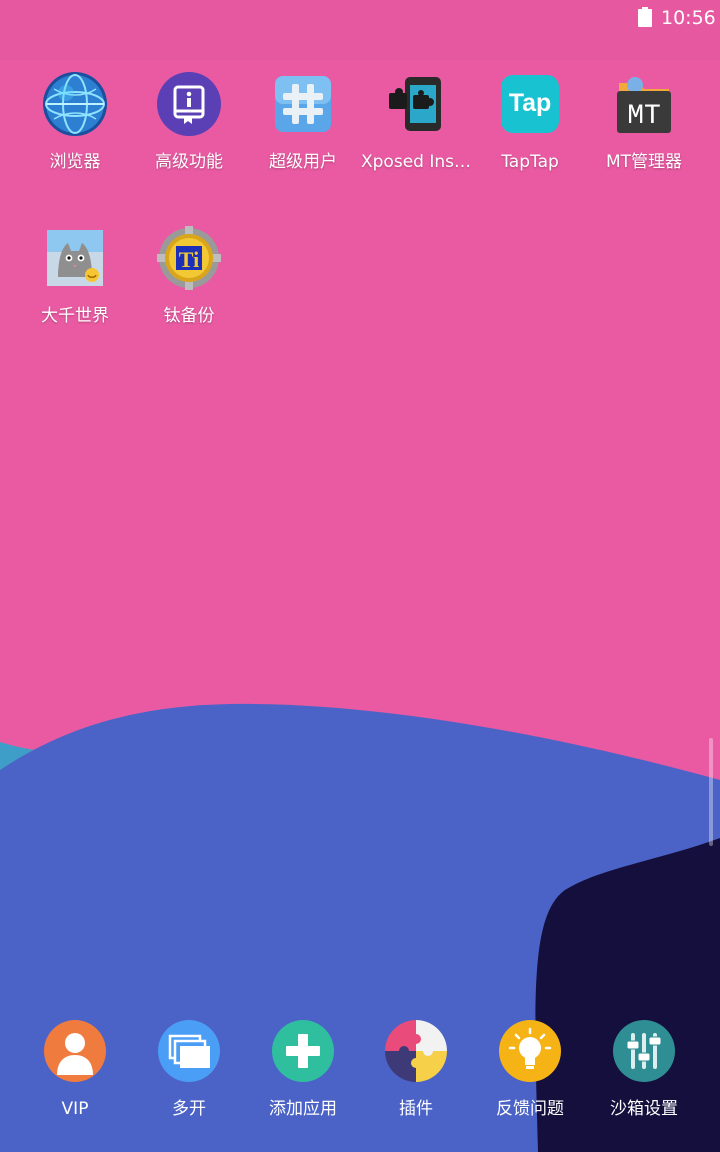  I want to click on sliders-icon, so click(644, 1051).